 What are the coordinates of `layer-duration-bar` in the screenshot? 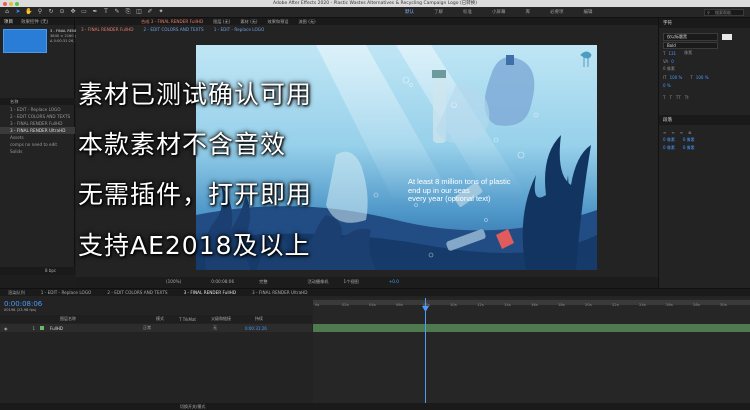 It's located at (531, 328).